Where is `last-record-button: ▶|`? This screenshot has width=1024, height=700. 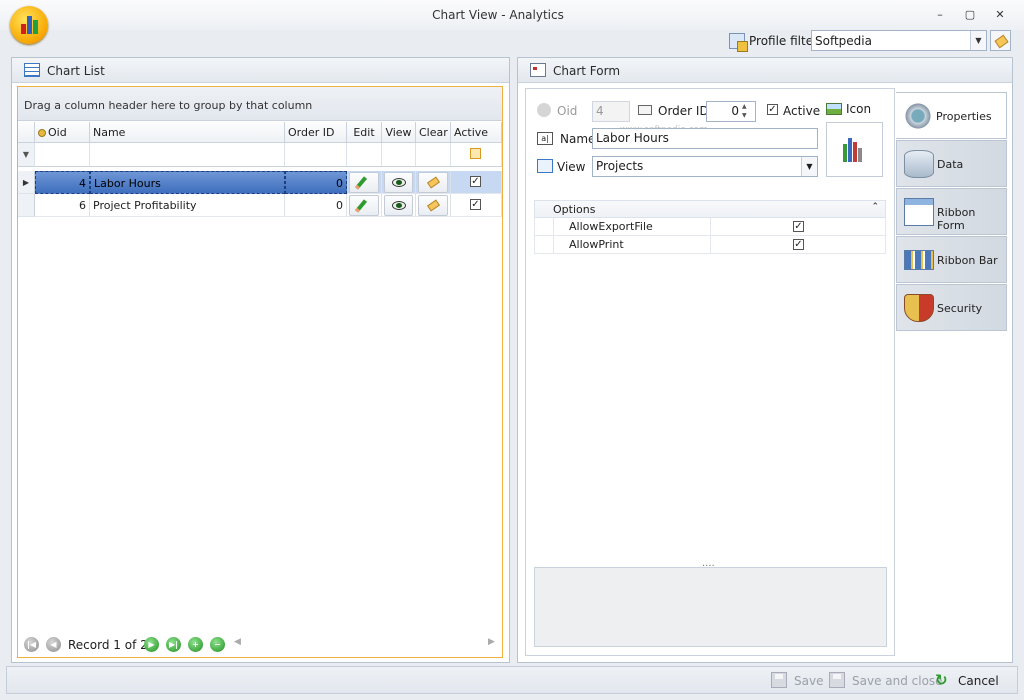
last-record-button: ▶| is located at coordinates (173, 644).